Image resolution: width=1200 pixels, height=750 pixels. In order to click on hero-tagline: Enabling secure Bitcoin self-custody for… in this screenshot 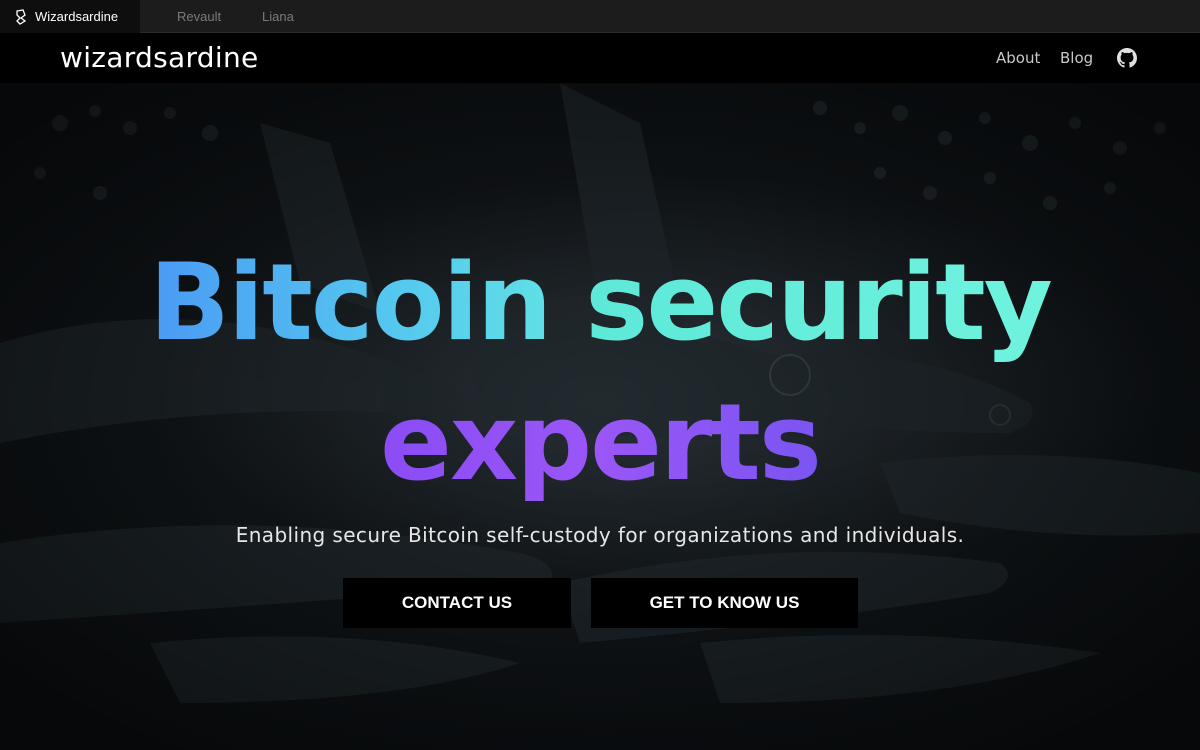, I will do `click(600, 535)`.